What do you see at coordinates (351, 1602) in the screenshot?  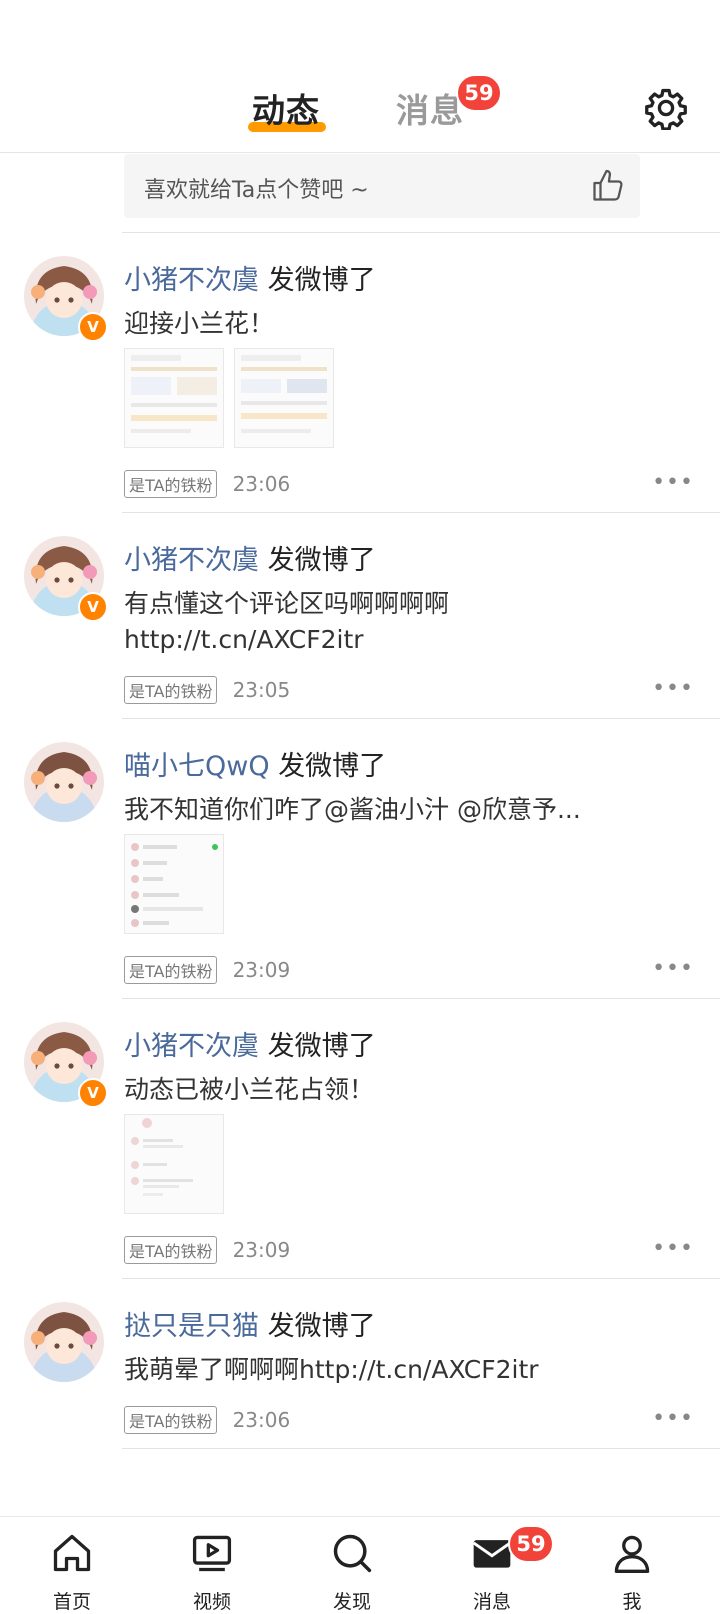 I see `nav-discover-label: 发现` at bounding box center [351, 1602].